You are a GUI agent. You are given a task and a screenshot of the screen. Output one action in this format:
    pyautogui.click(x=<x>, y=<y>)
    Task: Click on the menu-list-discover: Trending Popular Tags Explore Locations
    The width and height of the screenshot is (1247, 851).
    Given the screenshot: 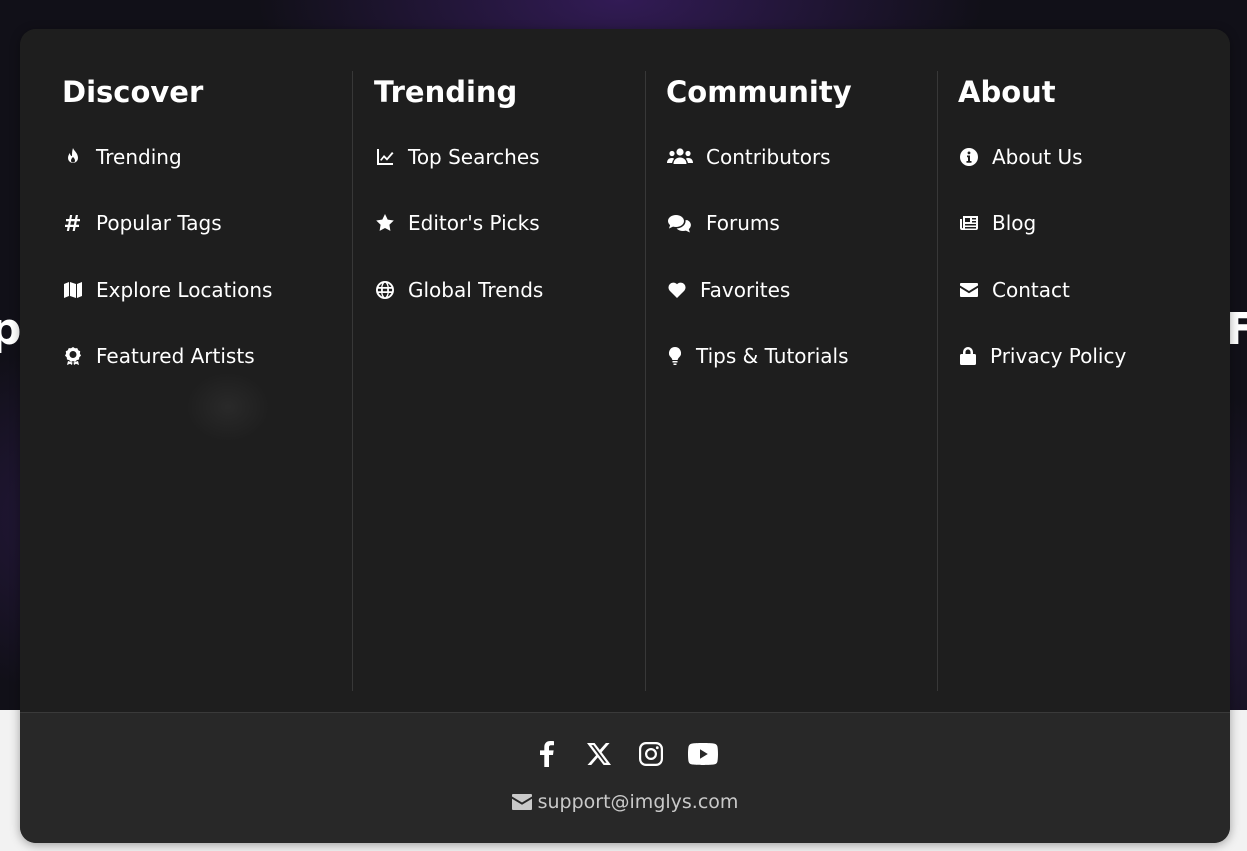 What is the action you would take?
    pyautogui.click(x=167, y=267)
    